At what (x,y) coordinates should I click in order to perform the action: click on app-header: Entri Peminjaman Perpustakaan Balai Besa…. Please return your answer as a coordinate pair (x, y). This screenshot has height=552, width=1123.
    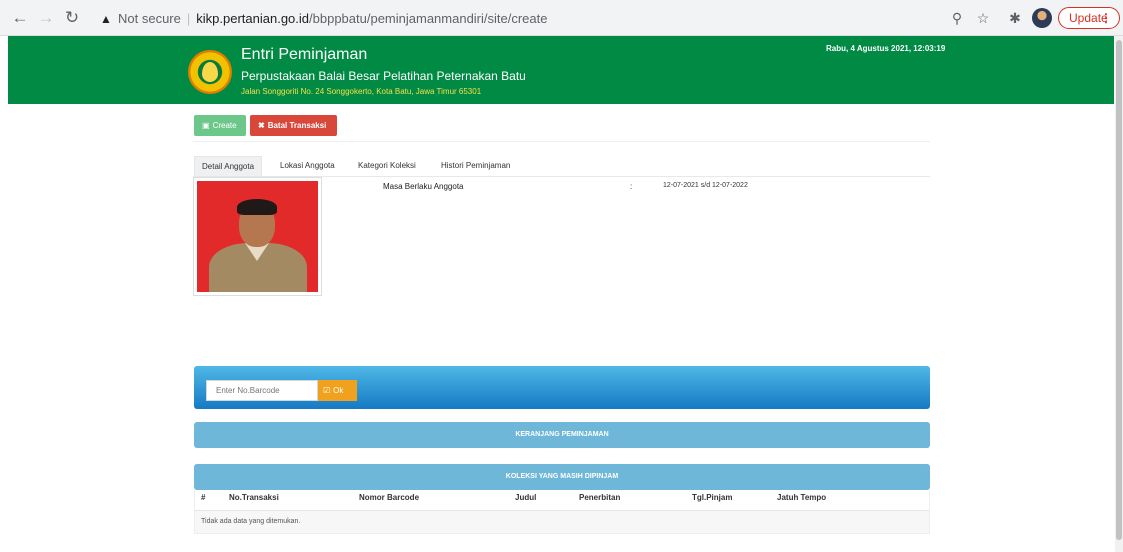
    Looking at the image, I should click on (561, 70).